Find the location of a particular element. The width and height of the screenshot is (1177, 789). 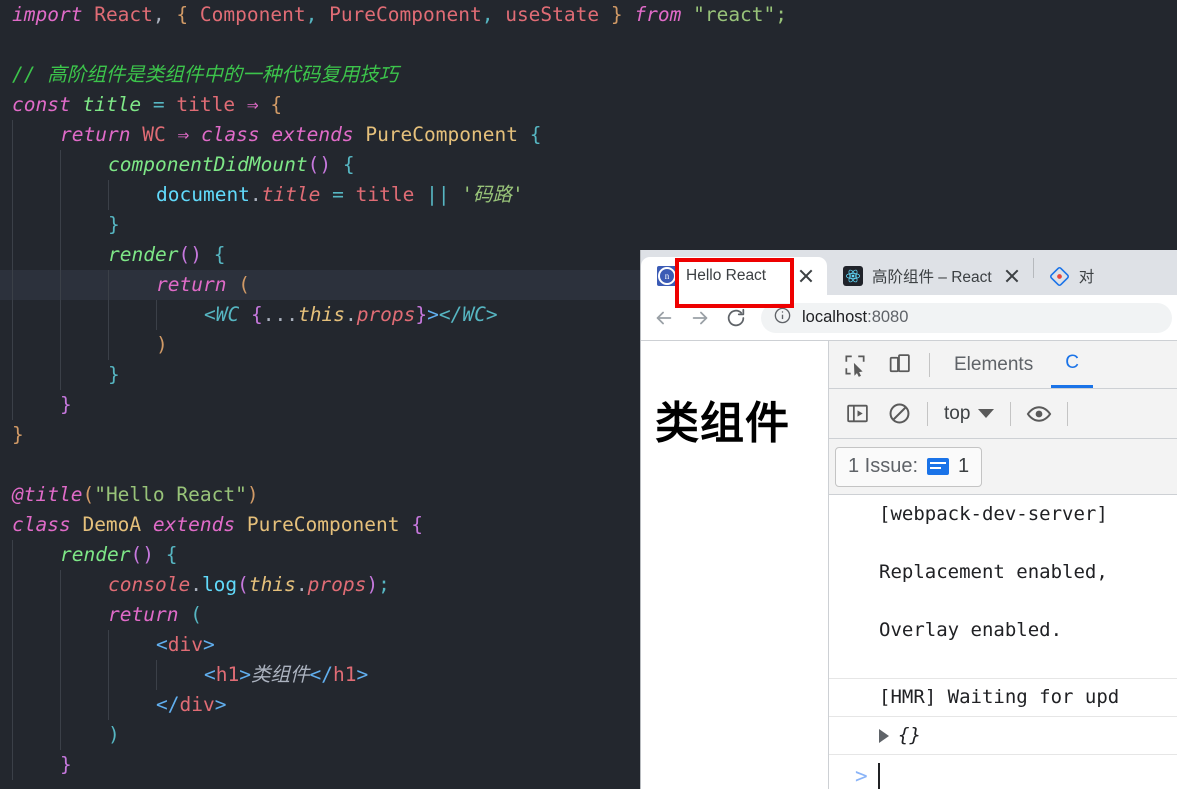

info-circle-icon is located at coordinates (782, 318).